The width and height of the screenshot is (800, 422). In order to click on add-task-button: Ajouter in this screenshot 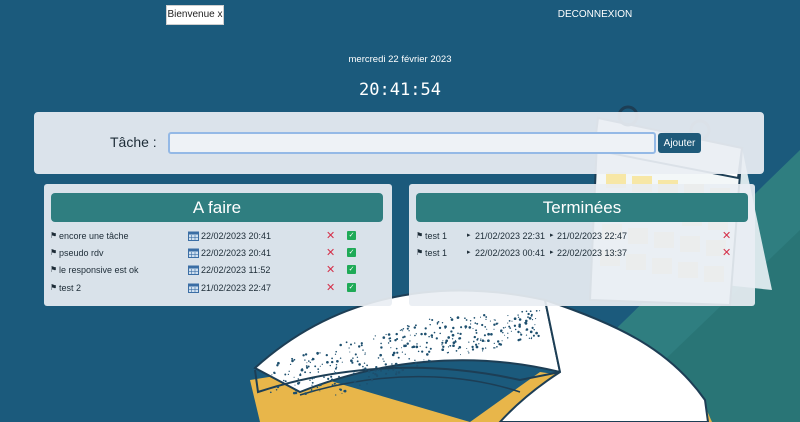, I will do `click(679, 143)`.